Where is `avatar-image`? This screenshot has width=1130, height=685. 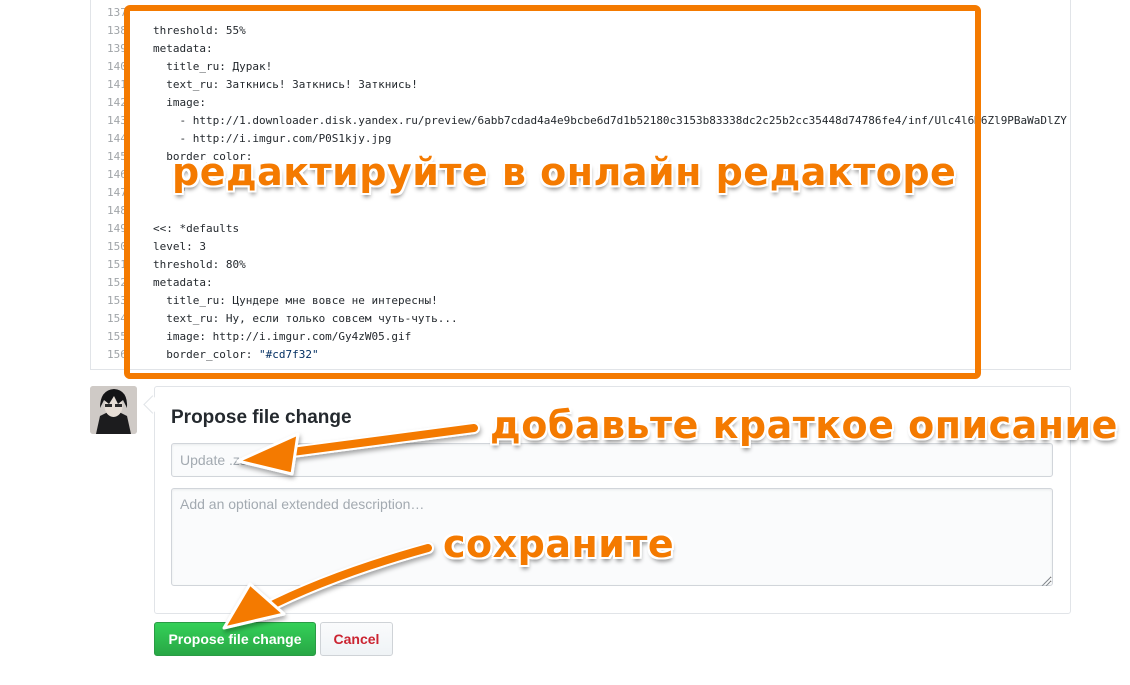 avatar-image is located at coordinates (113, 410).